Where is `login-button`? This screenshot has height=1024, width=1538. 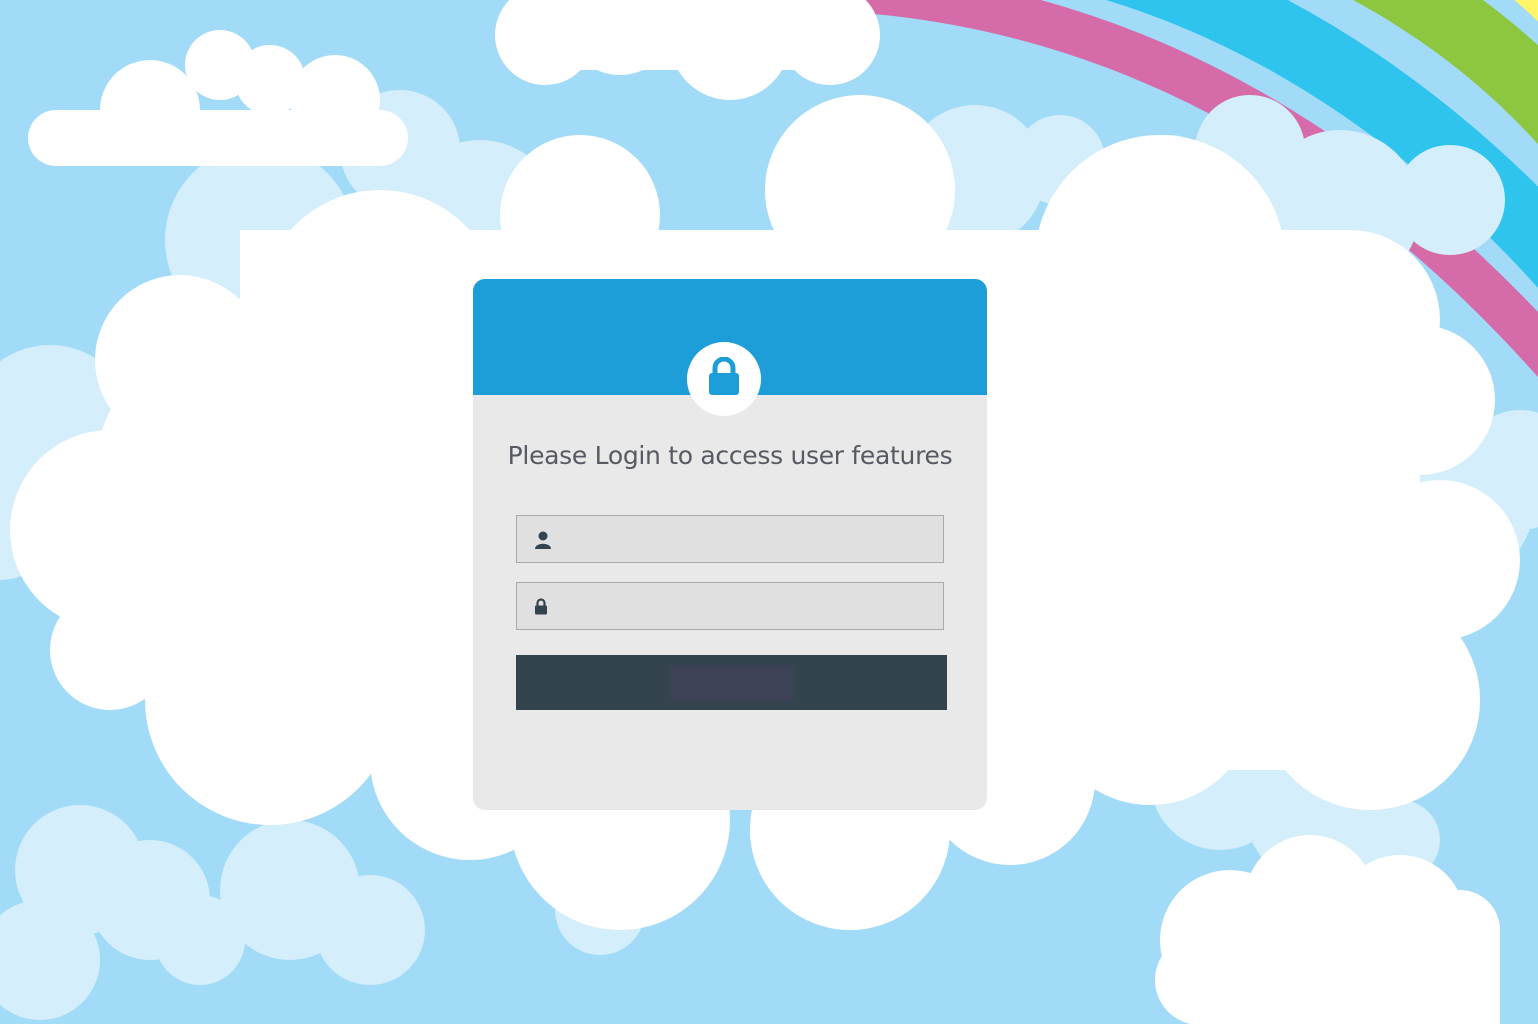 login-button is located at coordinates (731, 682).